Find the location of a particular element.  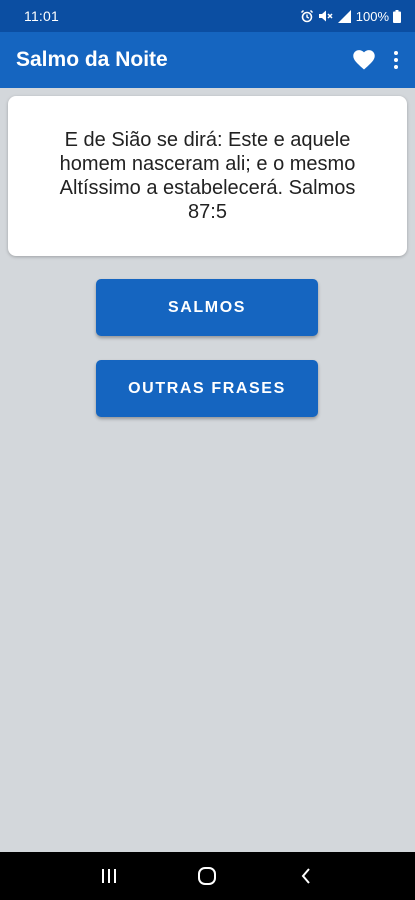

status-time: 11:01 is located at coordinates (41, 16).